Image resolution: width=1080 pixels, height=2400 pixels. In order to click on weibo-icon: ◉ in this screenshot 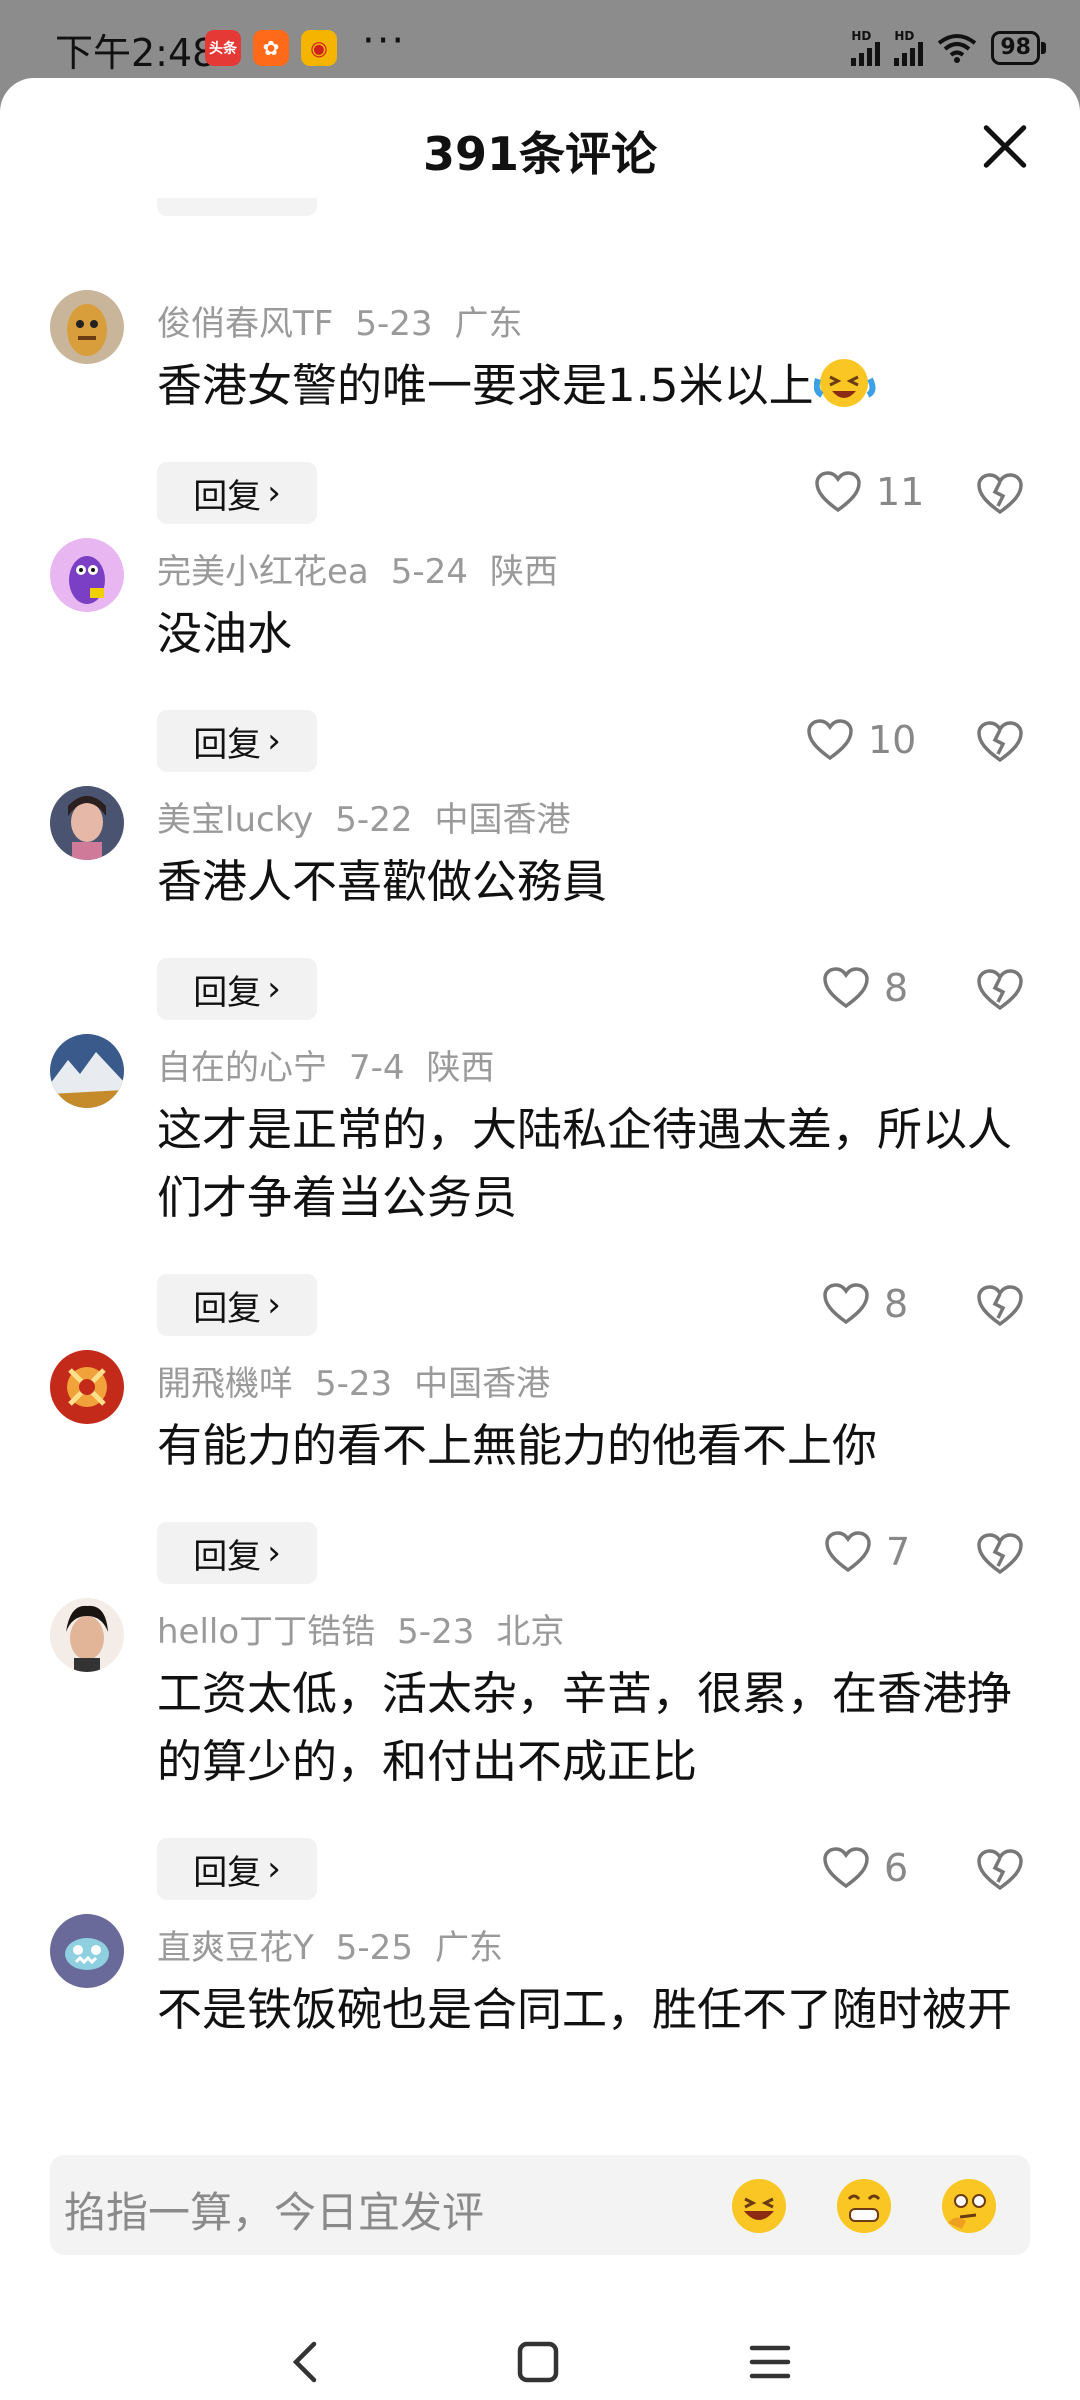, I will do `click(319, 48)`.